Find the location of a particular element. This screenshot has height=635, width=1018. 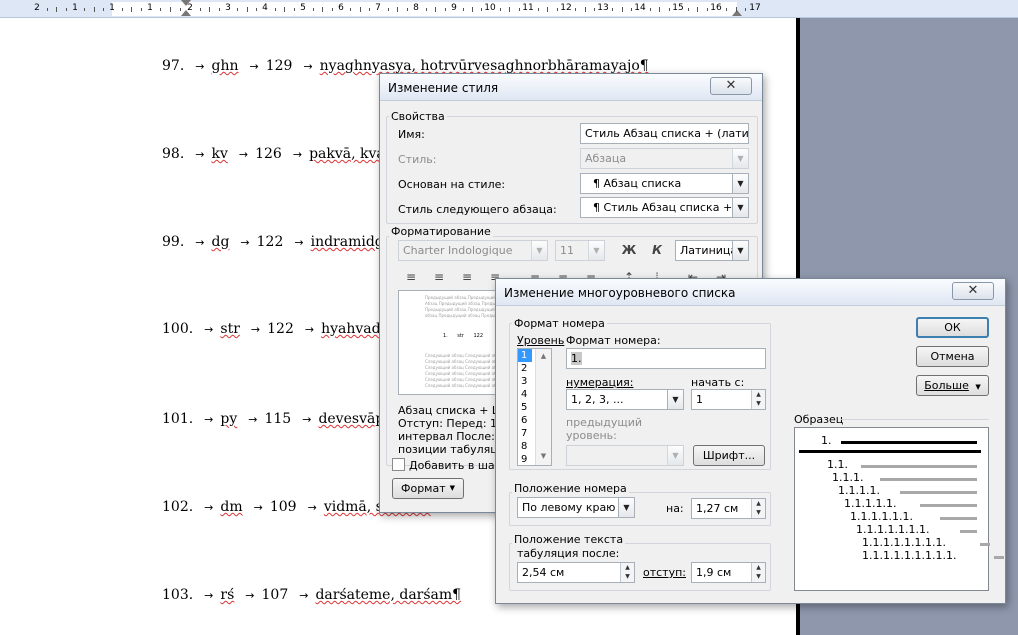

tab-after-spinner: 2,54 см ▲ ▼ is located at coordinates (576, 572).